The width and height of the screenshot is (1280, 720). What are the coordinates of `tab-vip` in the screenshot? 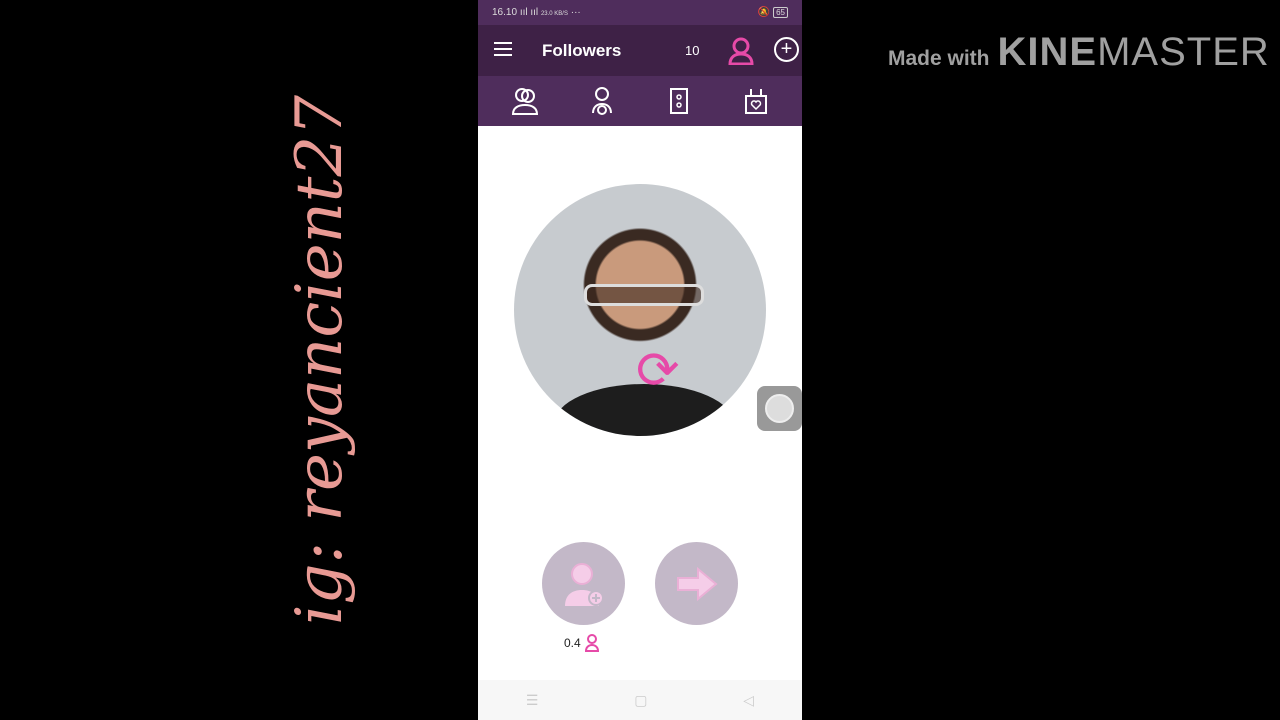 It's located at (602, 101).